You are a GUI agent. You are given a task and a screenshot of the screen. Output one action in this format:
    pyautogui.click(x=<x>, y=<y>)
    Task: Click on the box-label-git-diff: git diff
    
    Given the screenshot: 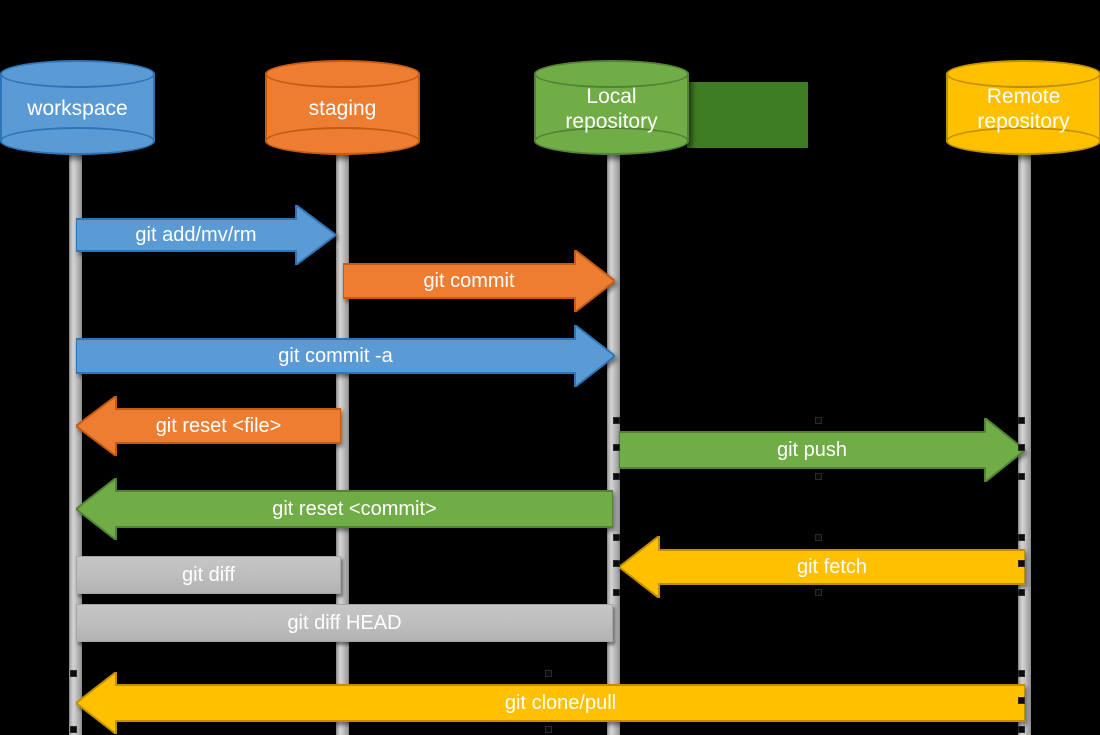 What is the action you would take?
    pyautogui.click(x=208, y=574)
    